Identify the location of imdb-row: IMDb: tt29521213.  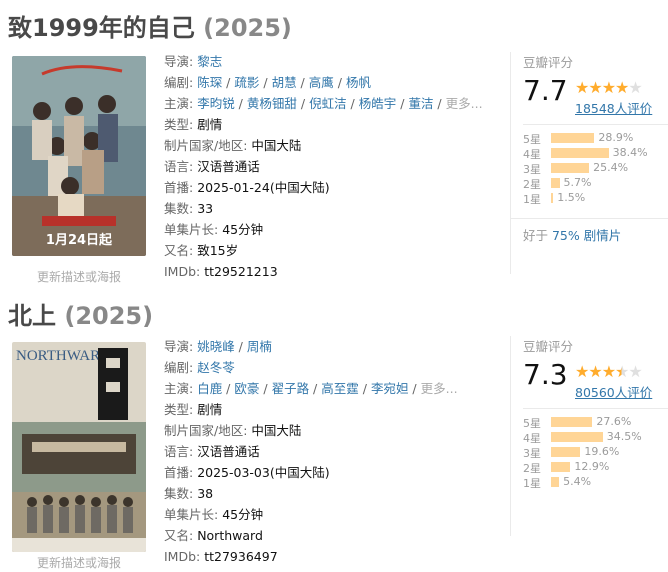
(334, 271).